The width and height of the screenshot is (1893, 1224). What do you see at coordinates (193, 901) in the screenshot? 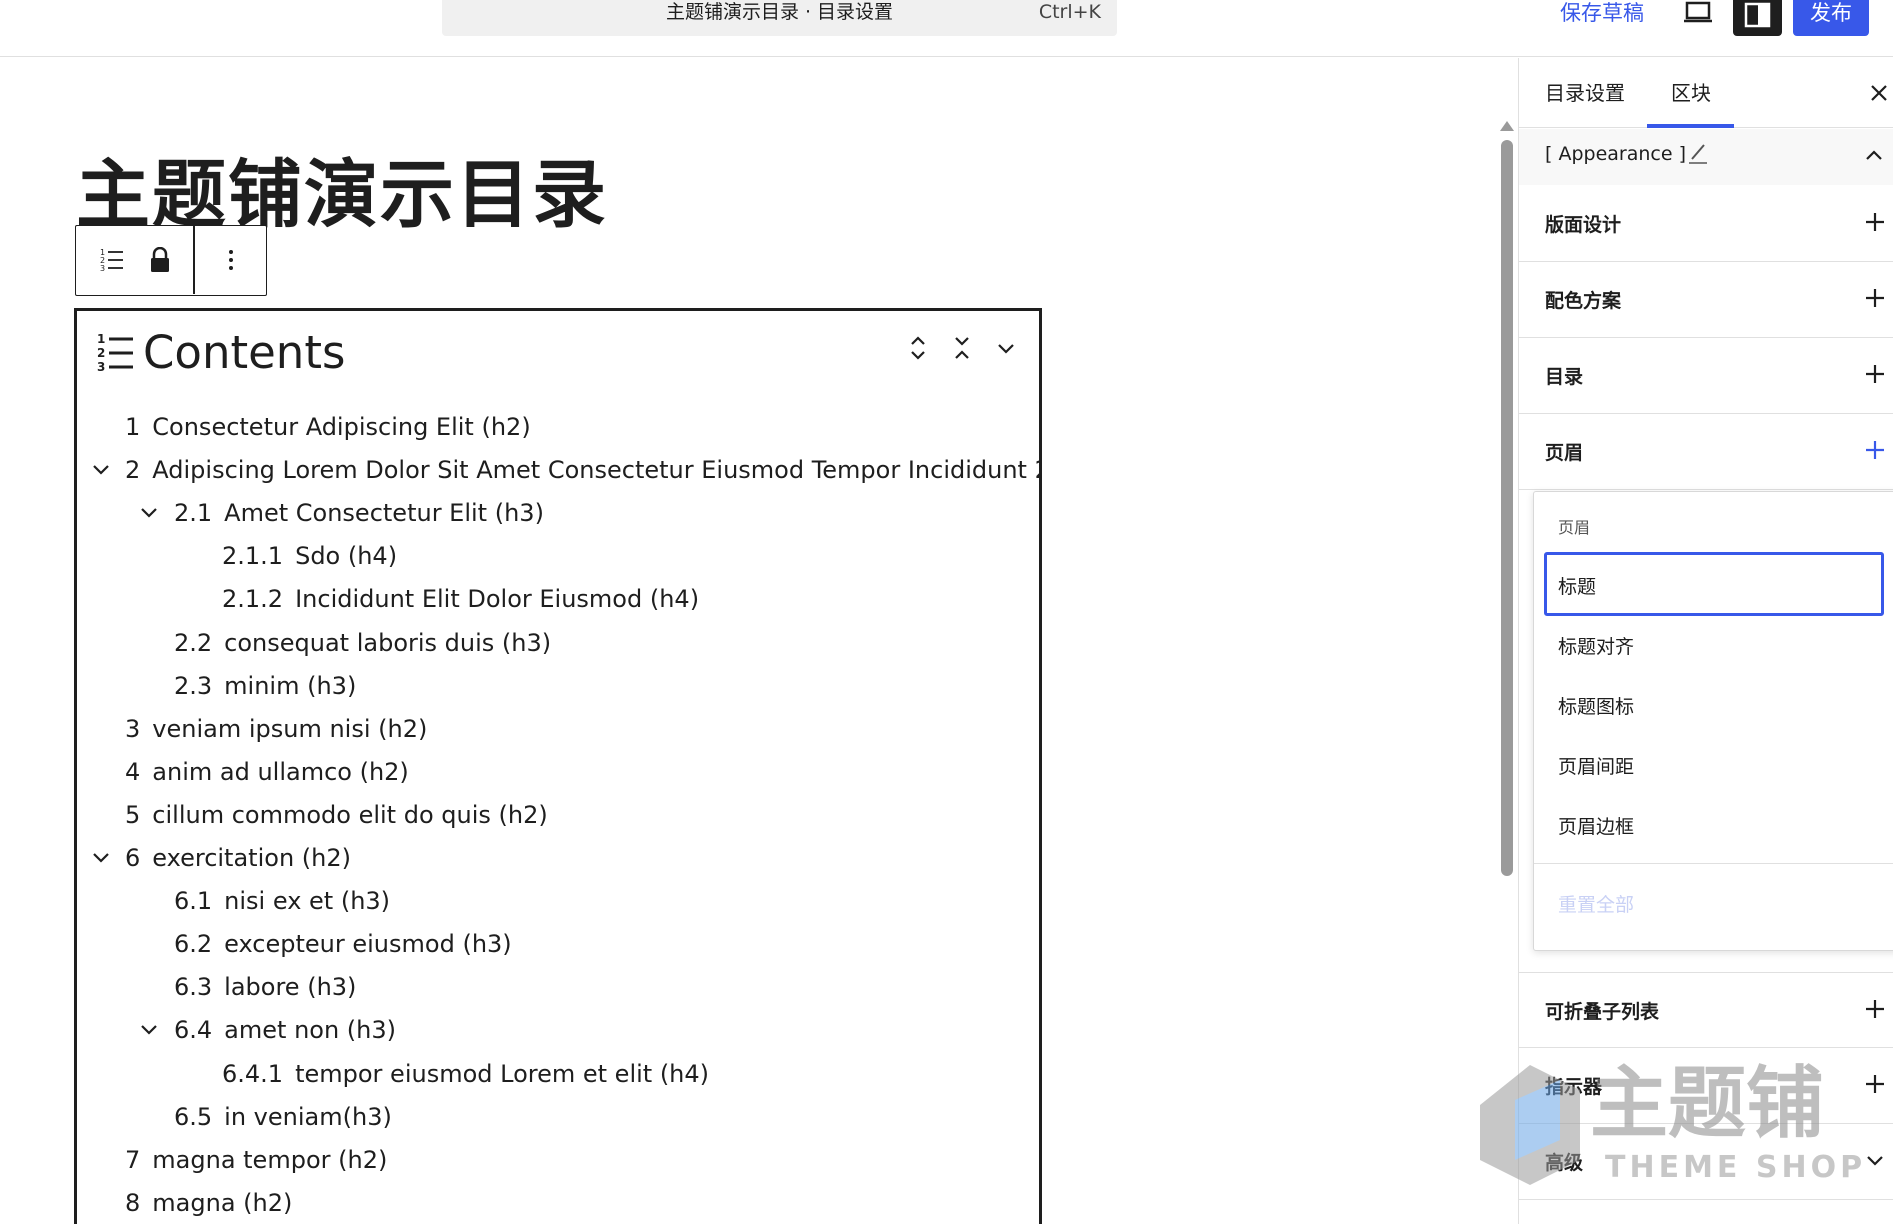
I see `toc-item-number: 6.1` at bounding box center [193, 901].